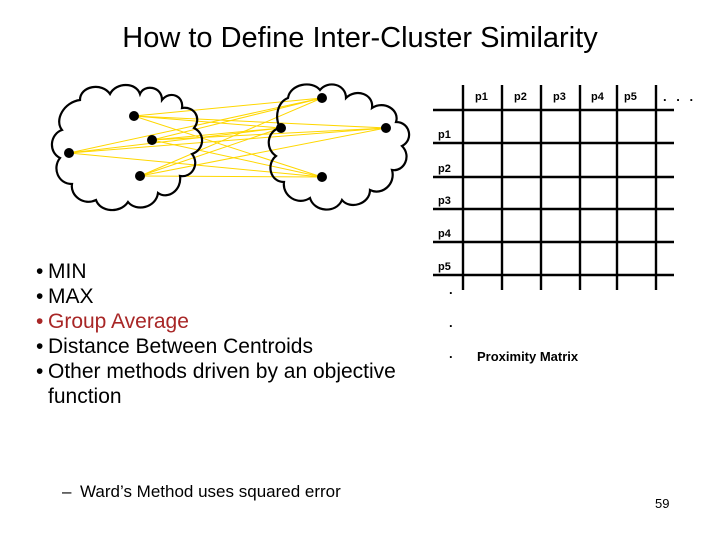 The image size is (720, 540). What do you see at coordinates (71, 296) in the screenshot?
I see `list-item-label: MAX` at bounding box center [71, 296].